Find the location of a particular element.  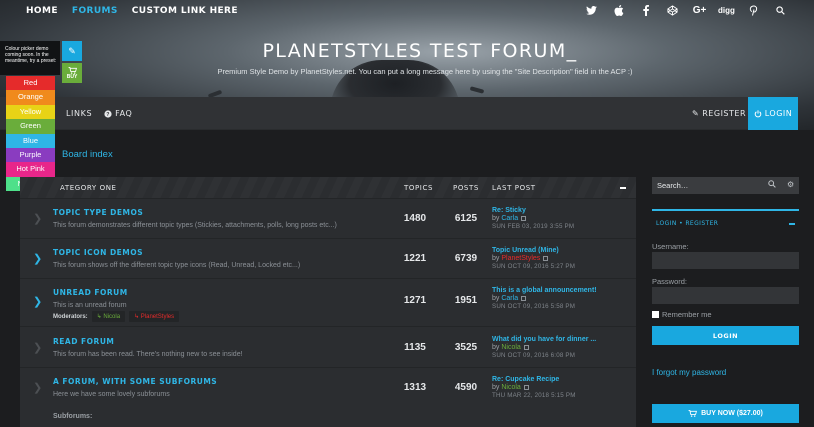

register-tab: REGISTER is located at coordinates (701, 223).